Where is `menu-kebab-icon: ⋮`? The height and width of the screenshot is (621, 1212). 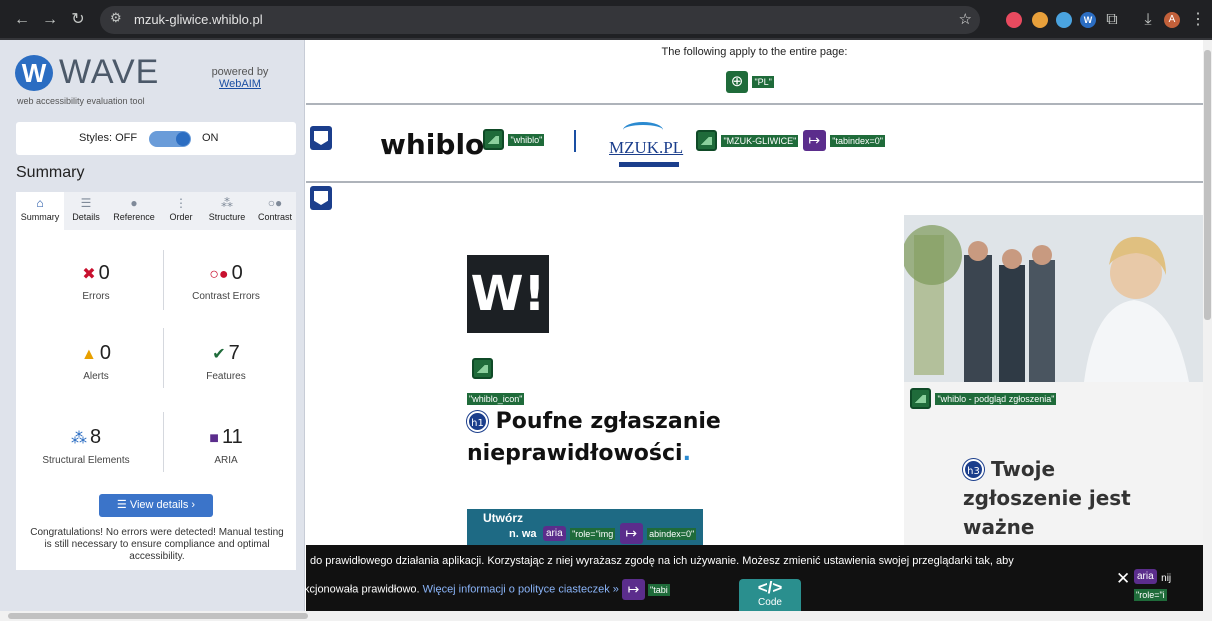 menu-kebab-icon: ⋮ is located at coordinates (1198, 20).